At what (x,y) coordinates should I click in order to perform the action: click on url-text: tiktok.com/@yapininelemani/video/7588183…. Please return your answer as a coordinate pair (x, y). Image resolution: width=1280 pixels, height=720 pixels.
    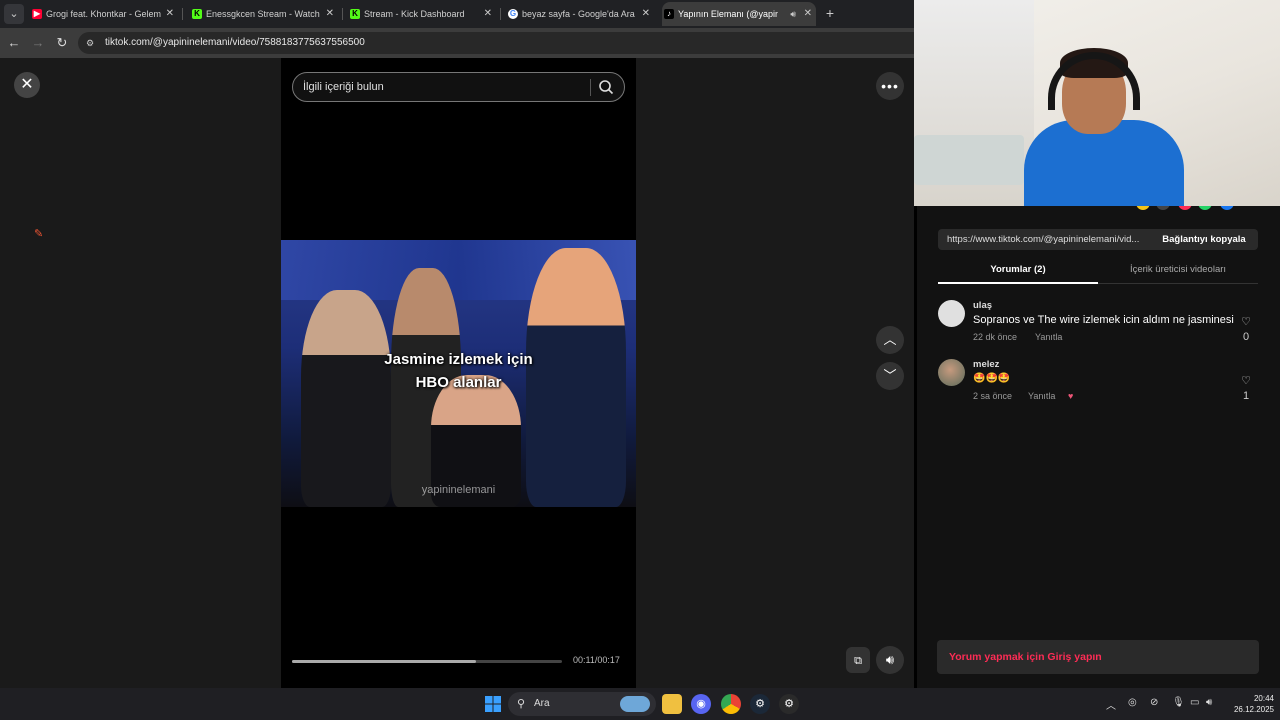
    Looking at the image, I should click on (235, 43).